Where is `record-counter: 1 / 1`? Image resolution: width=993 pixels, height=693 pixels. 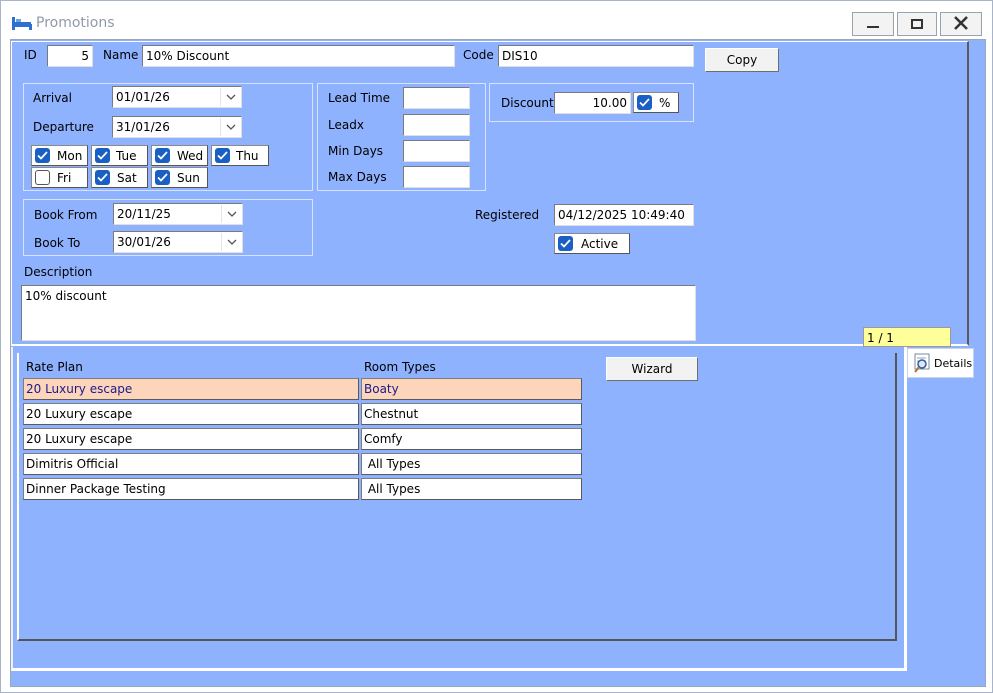
record-counter: 1 / 1 is located at coordinates (907, 337).